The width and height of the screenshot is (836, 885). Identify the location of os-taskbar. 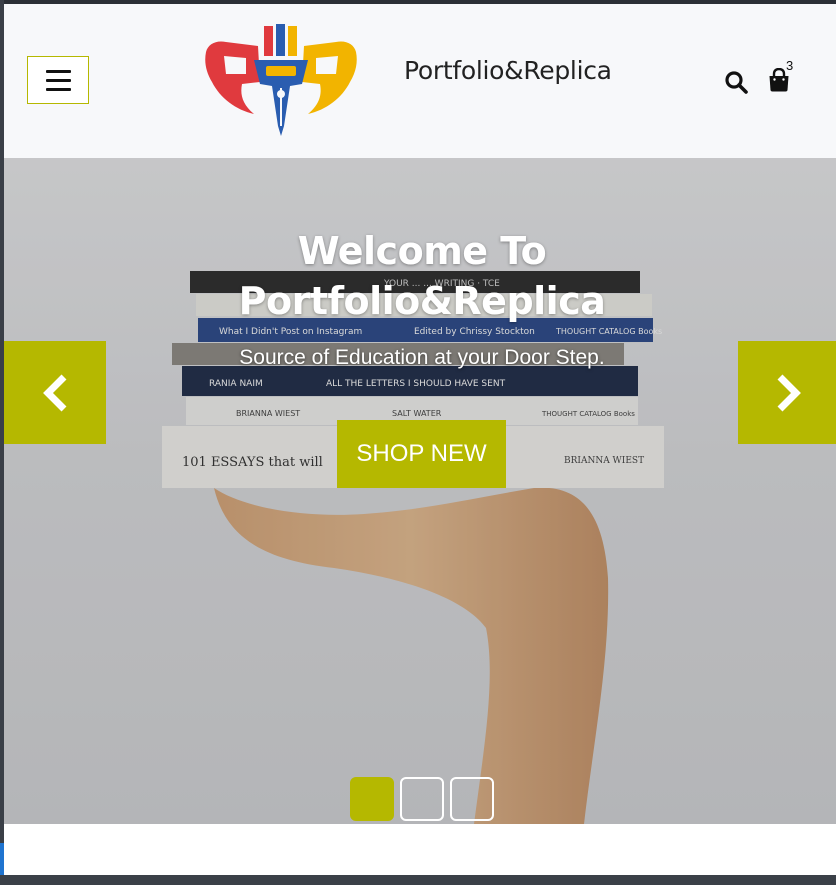
(418, 880).